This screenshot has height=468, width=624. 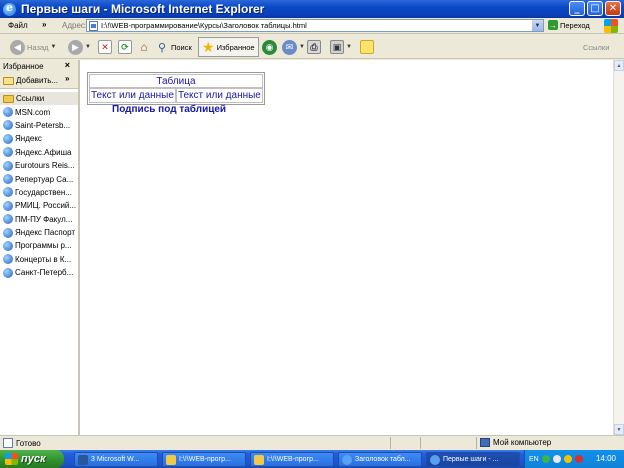 I want to click on address-dropdown-icon: ▼, so click(x=537, y=25).